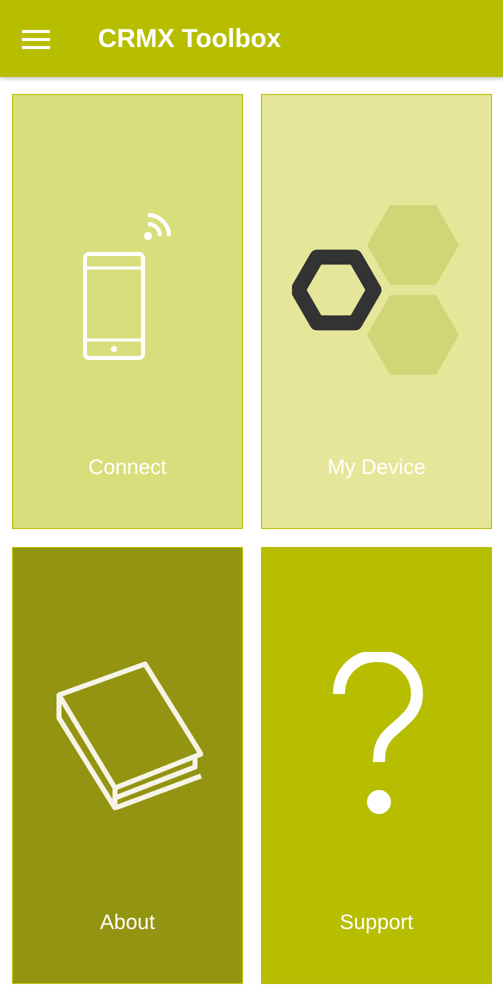  Describe the element at coordinates (127, 923) in the screenshot. I see `tile-label: About` at that location.